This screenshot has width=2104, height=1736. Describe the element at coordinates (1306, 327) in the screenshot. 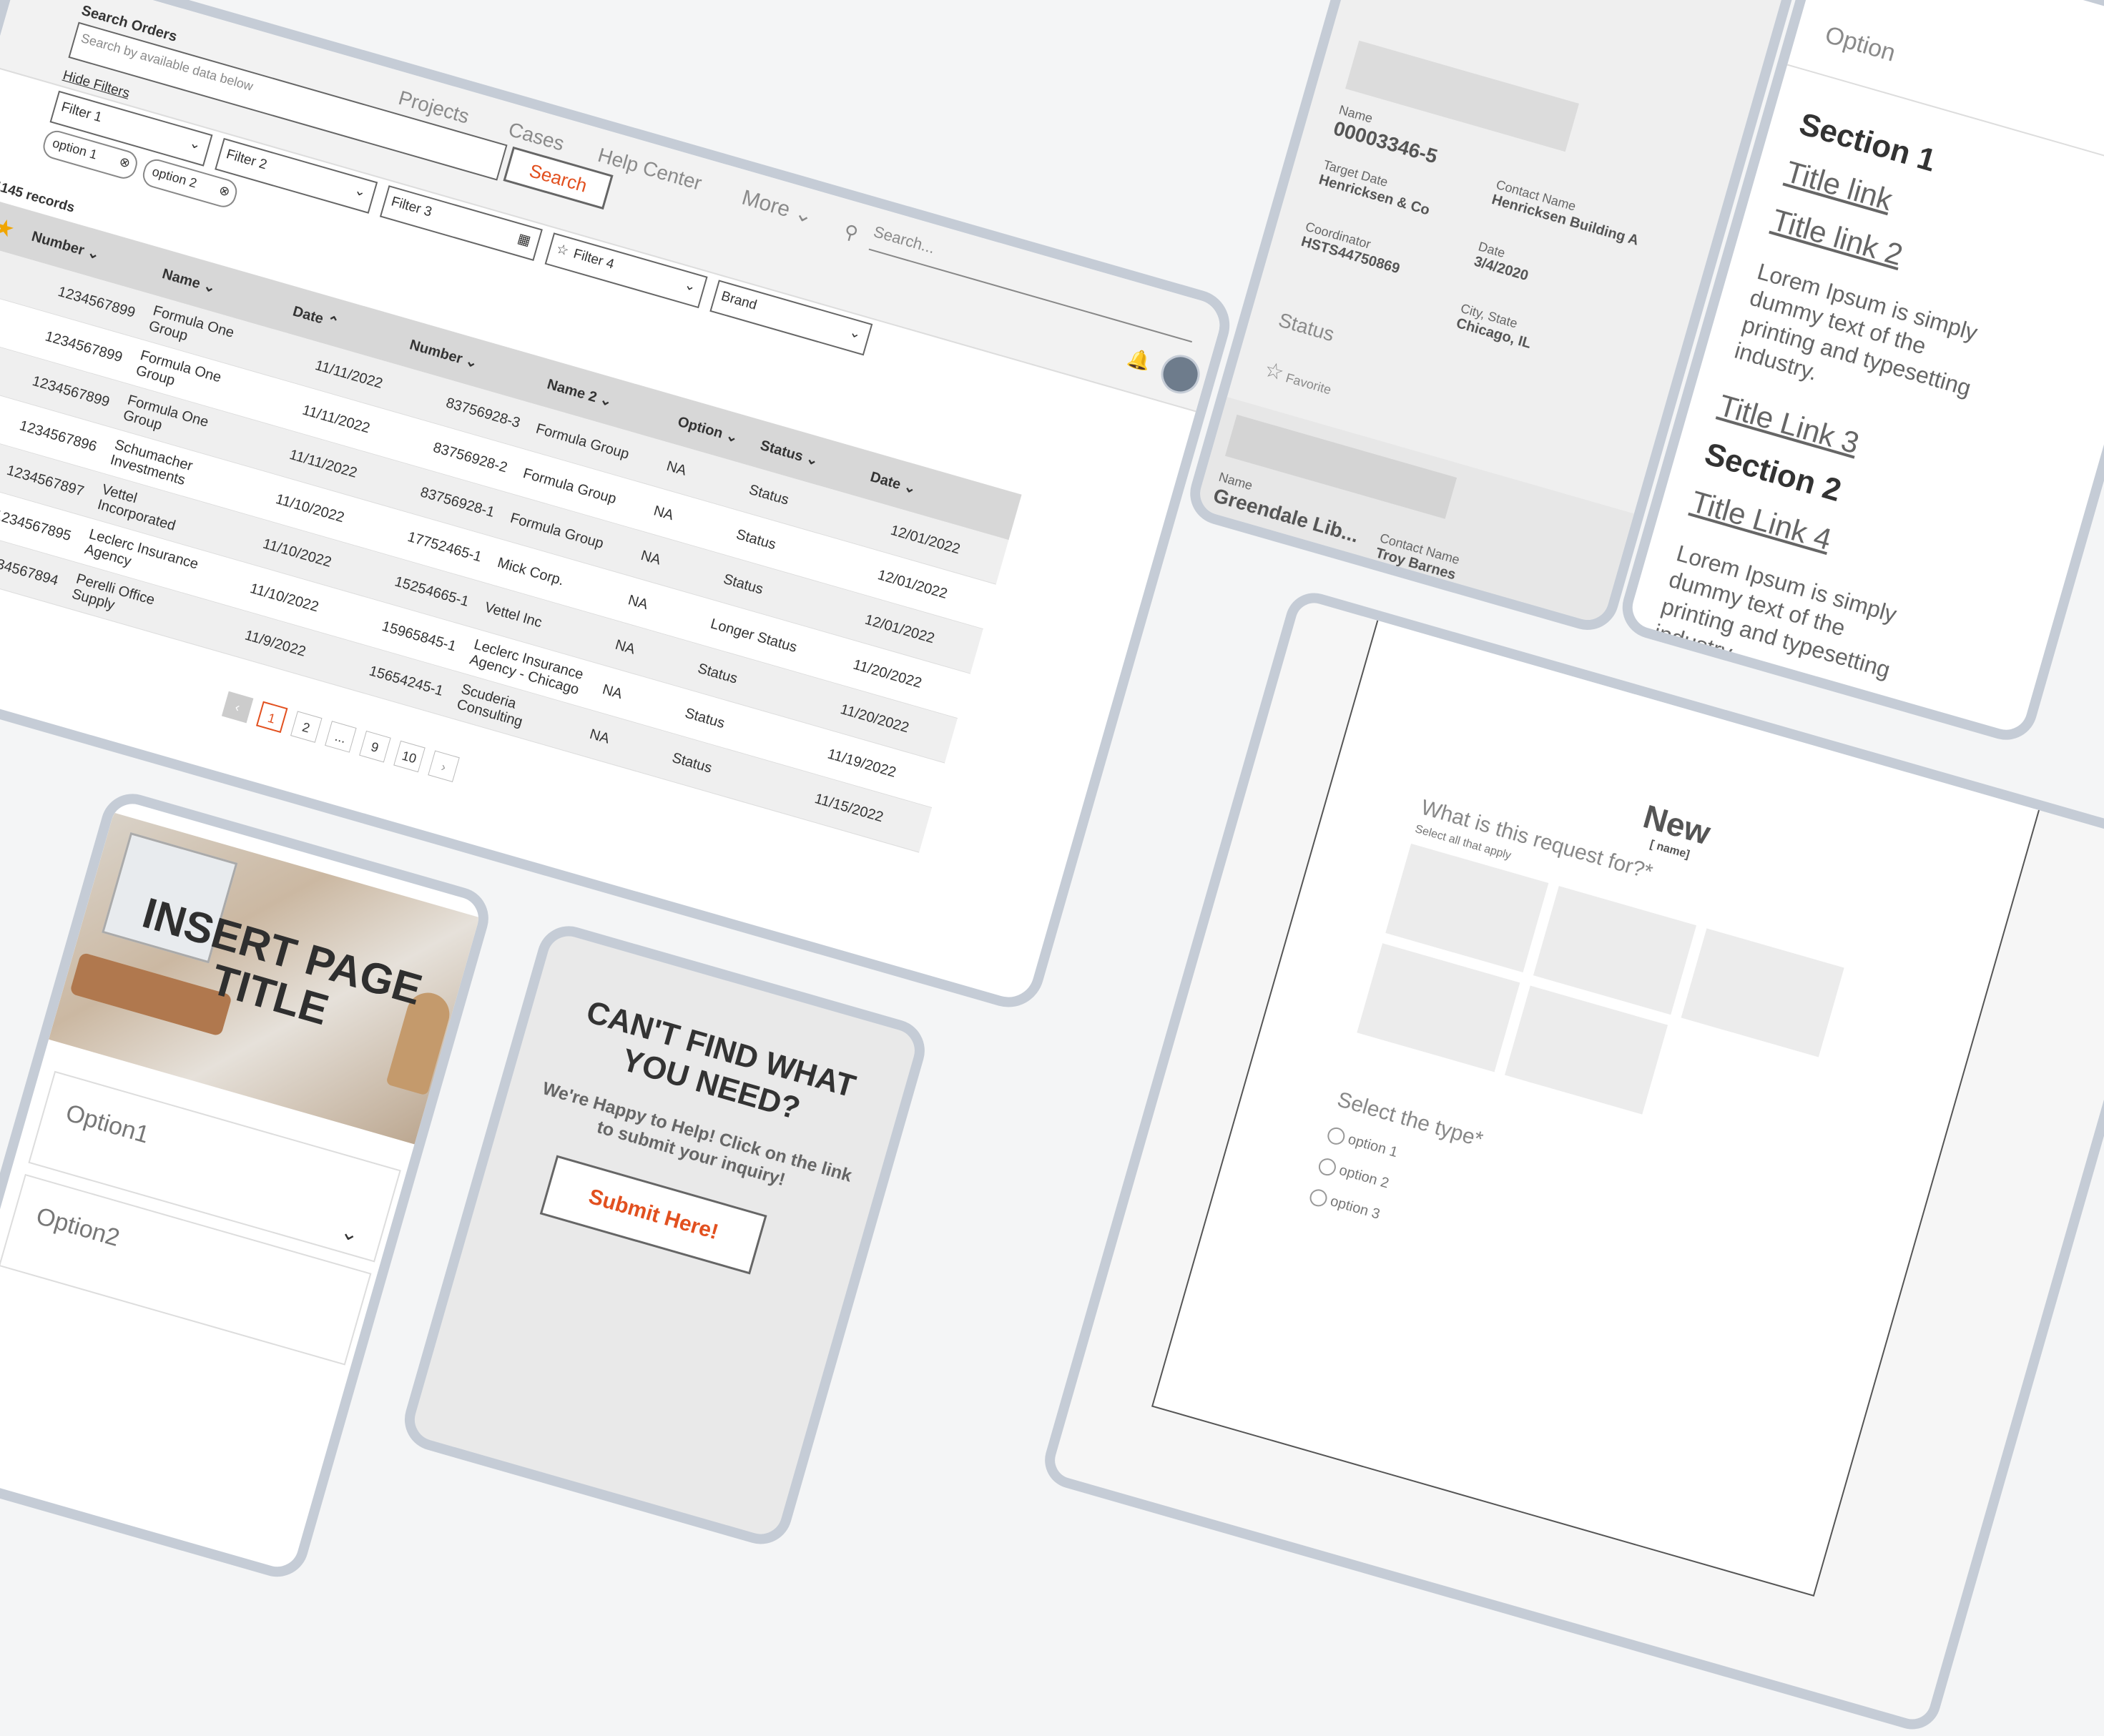

I see `status-text: Status` at that location.